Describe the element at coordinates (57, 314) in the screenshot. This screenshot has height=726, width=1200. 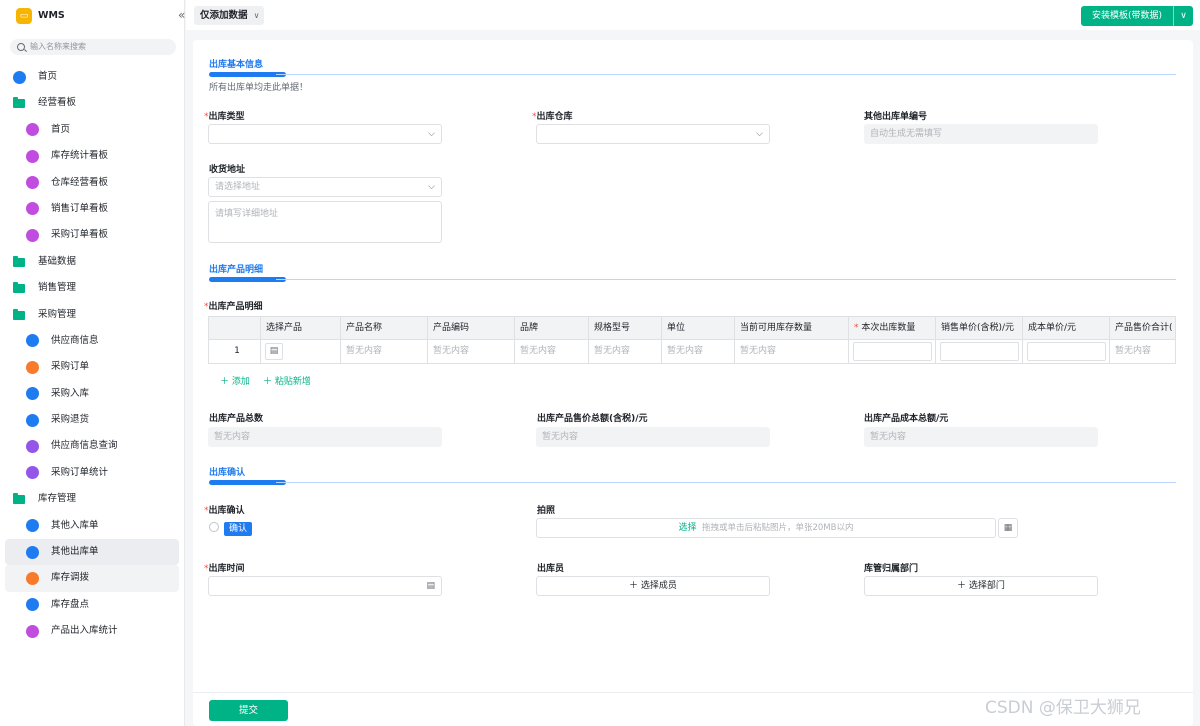
I see `sidebar-item-label: 采购管理` at that location.